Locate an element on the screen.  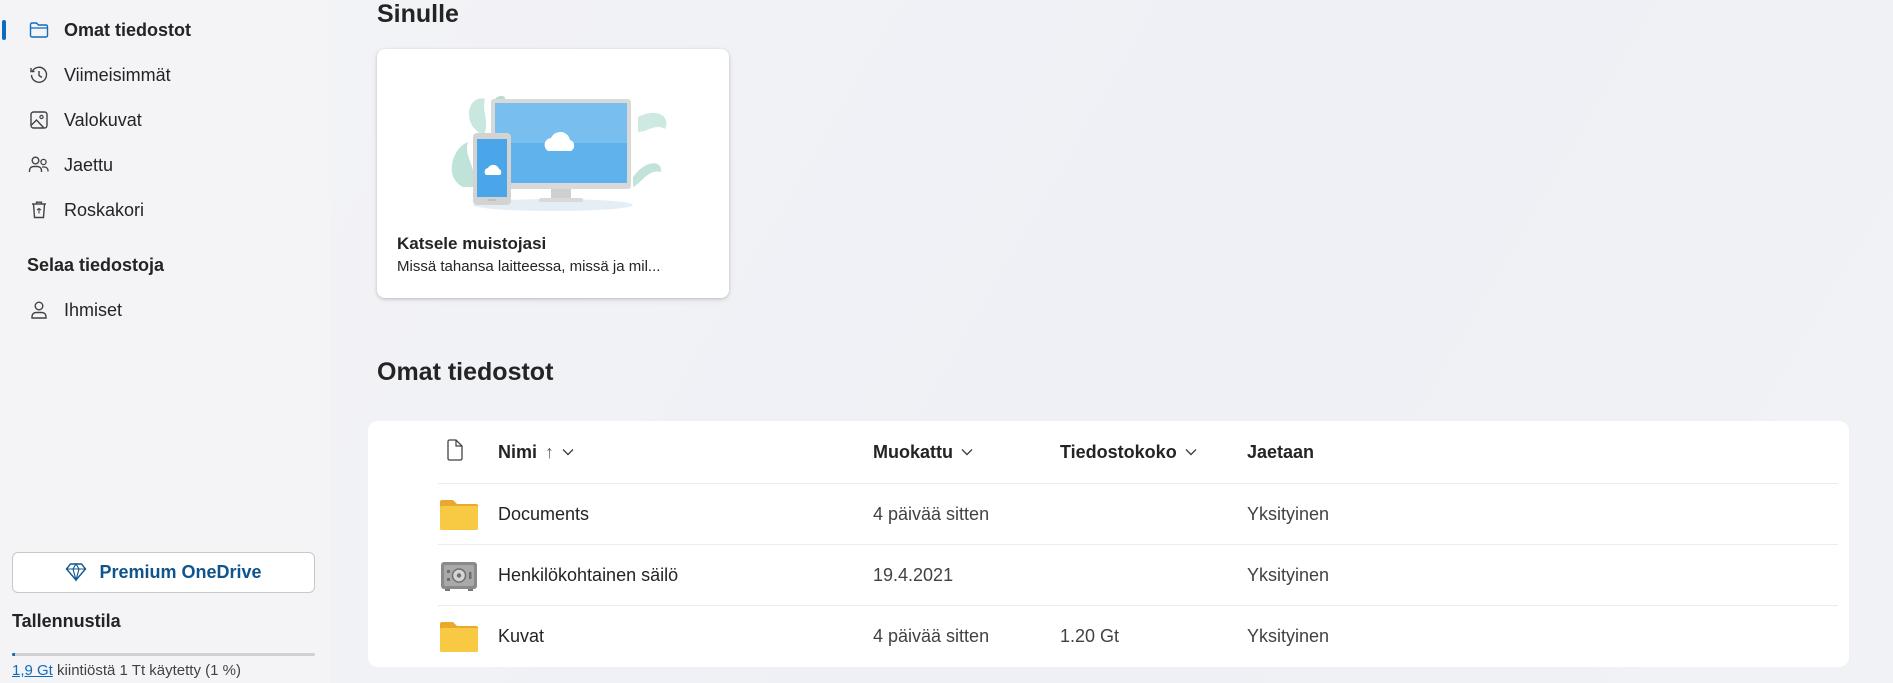
my-files-heading: Omat tiedostot is located at coordinates (465, 372).